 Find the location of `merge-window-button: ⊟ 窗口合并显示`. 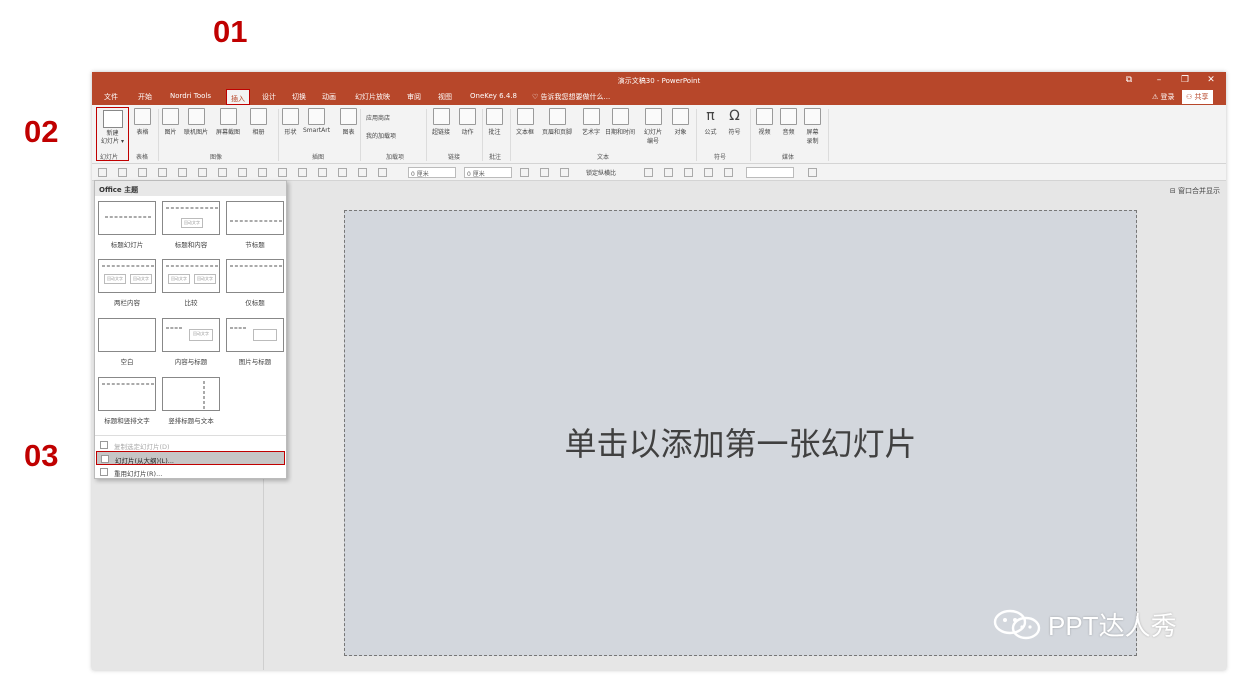

merge-window-button: ⊟ 窗口合并显示 is located at coordinates (1195, 191).